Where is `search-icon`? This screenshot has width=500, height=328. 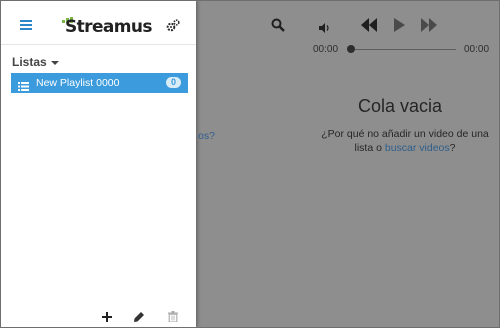
search-icon is located at coordinates (278, 27).